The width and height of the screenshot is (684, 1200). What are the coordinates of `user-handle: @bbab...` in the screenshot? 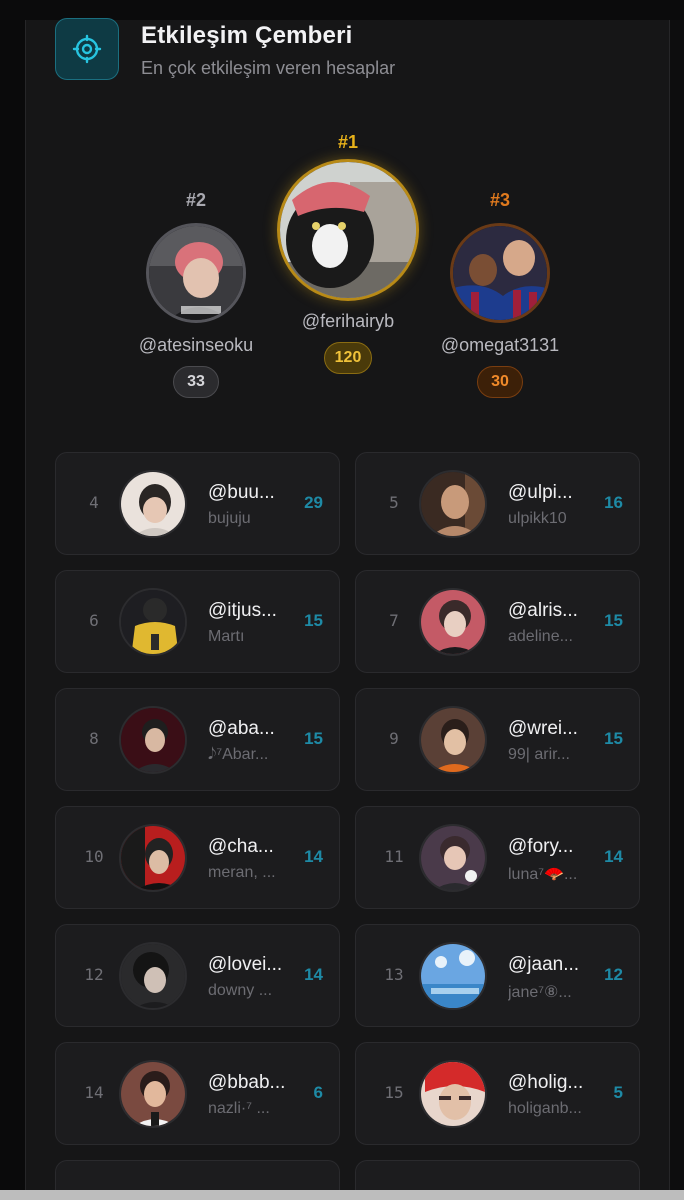 It's located at (247, 1082).